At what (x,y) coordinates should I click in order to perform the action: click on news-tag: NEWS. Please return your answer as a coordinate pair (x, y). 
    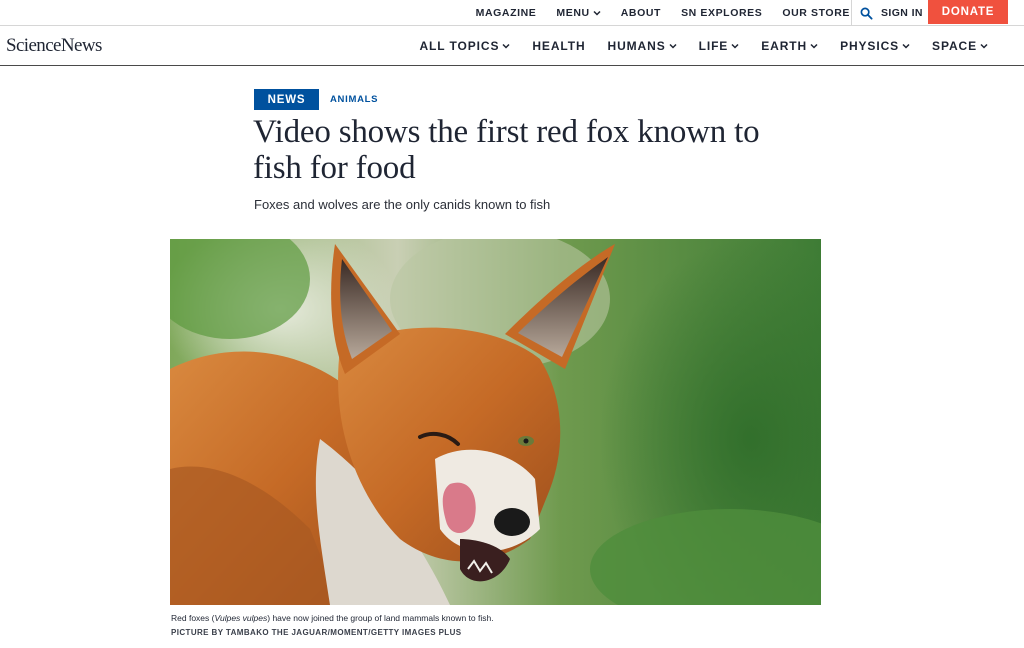
    Looking at the image, I should click on (286, 99).